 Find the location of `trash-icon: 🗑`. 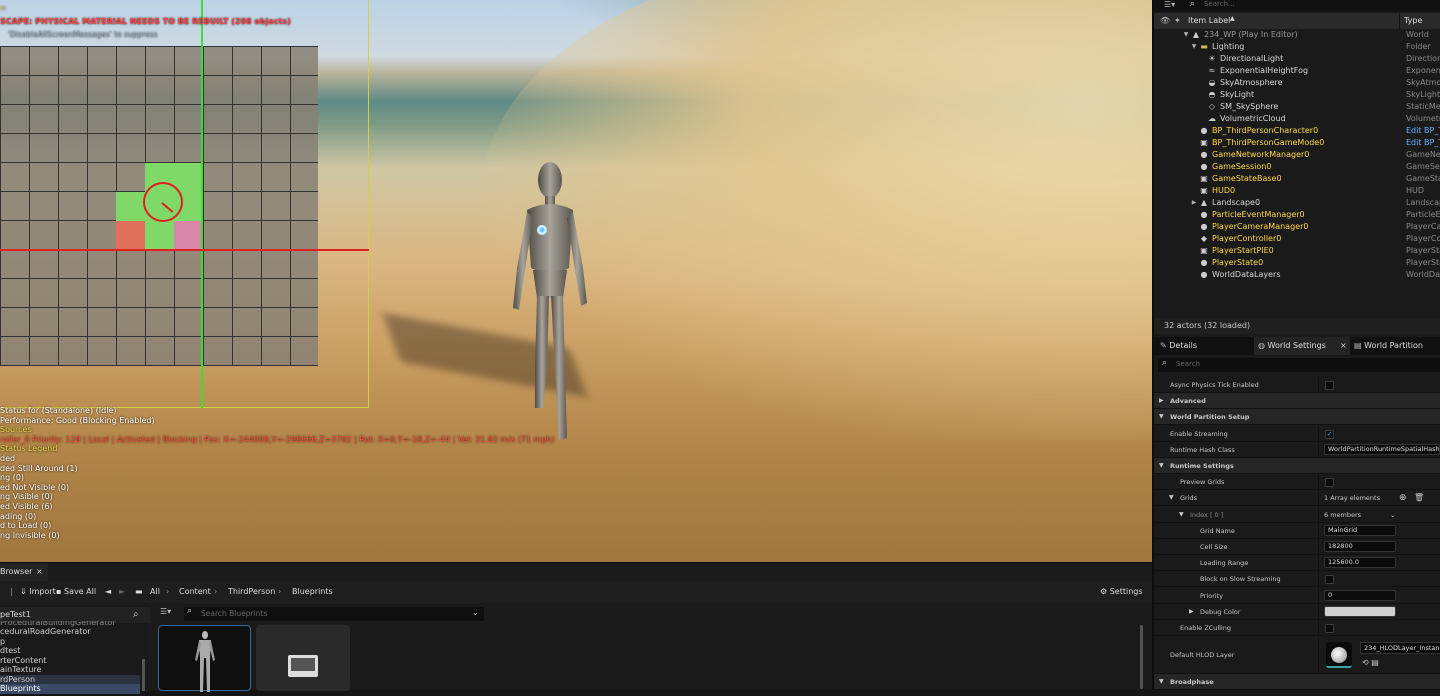

trash-icon: 🗑 is located at coordinates (1419, 498).